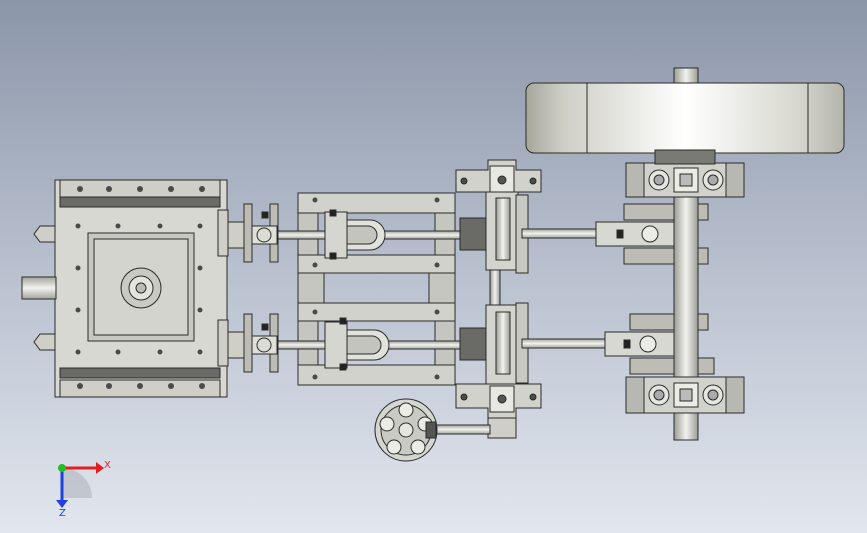 This screenshot has width=867, height=533. I want to click on upper-gland, so click(253, 233).